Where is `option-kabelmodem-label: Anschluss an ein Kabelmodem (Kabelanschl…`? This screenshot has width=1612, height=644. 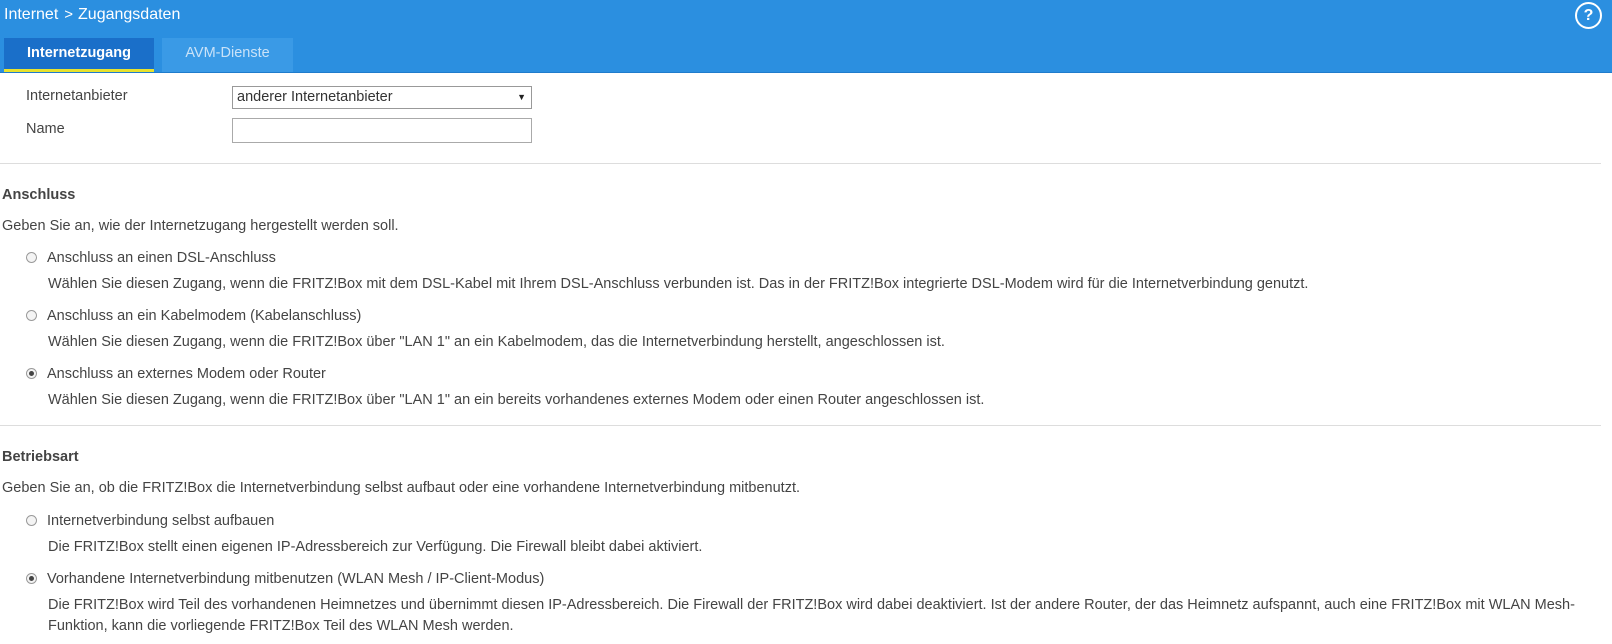 option-kabelmodem-label: Anschluss an ein Kabelmodem (Kabelanschl… is located at coordinates (204, 316).